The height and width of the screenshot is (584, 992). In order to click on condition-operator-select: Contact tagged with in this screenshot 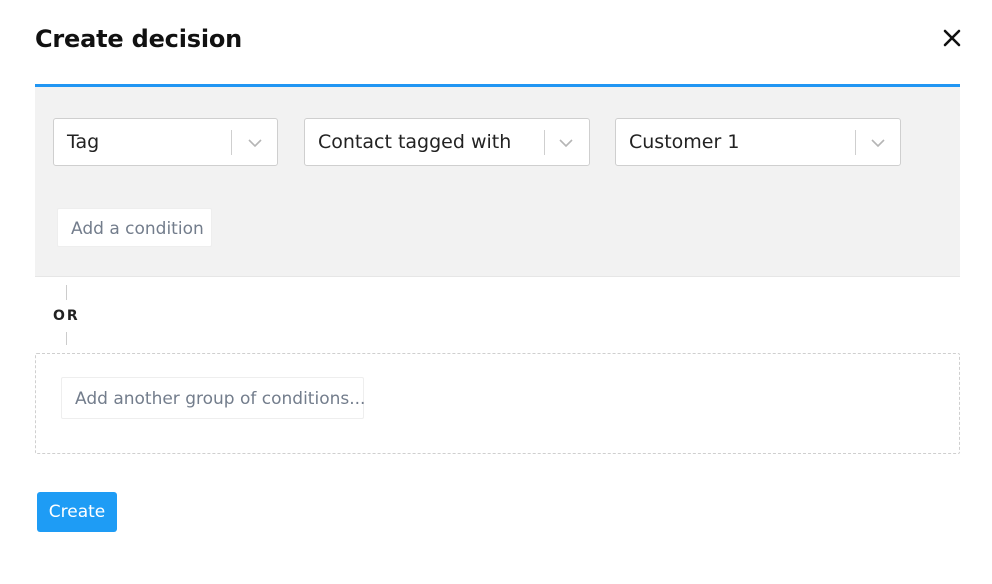, I will do `click(447, 142)`.